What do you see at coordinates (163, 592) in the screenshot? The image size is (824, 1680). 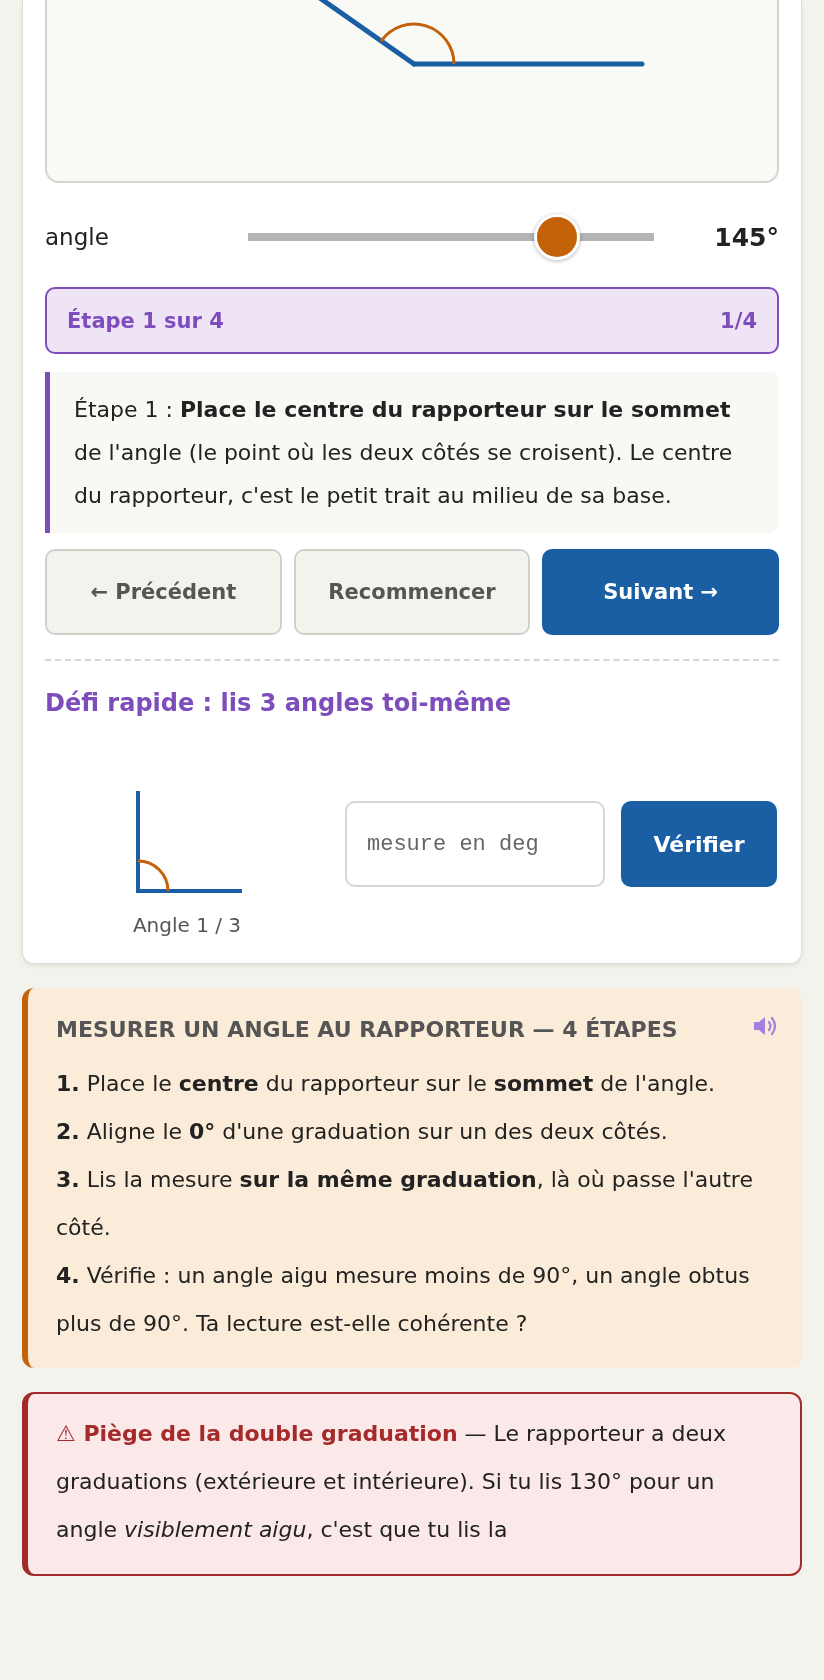 I see `step-button: ← Précédent` at bounding box center [163, 592].